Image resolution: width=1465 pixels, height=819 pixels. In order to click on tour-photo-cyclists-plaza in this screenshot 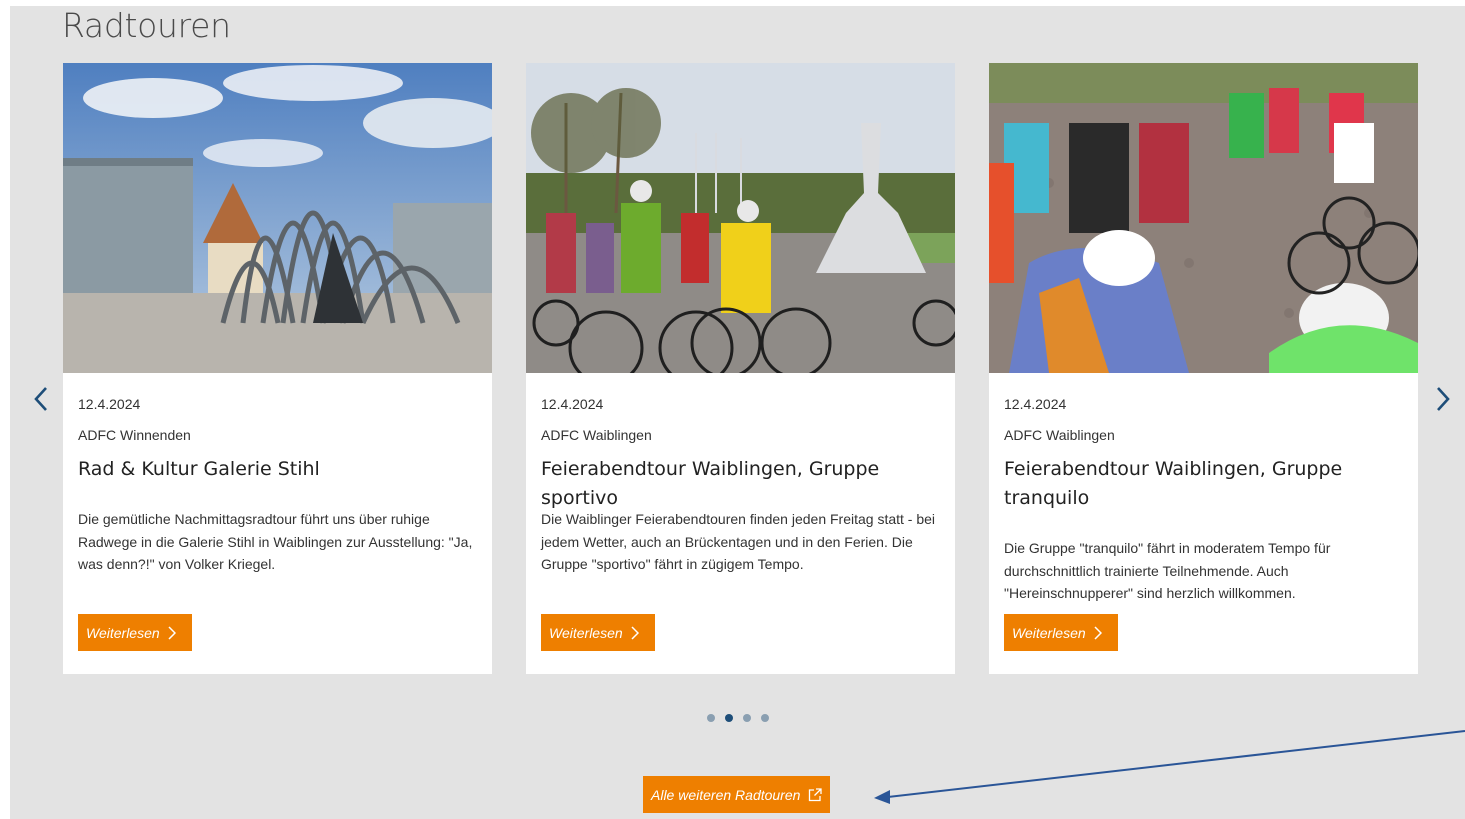, I will do `click(1203, 218)`.